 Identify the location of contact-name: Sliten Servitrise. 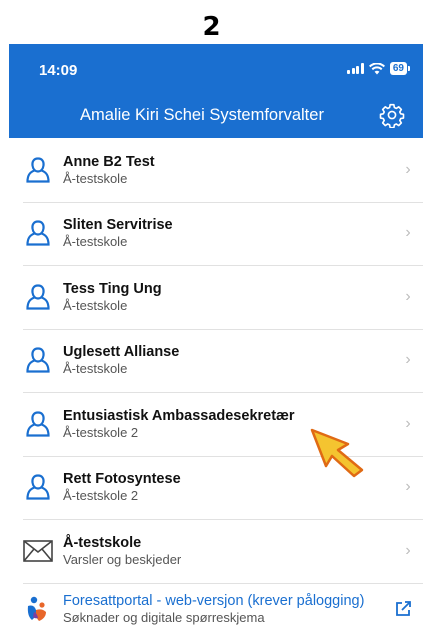
(118, 225).